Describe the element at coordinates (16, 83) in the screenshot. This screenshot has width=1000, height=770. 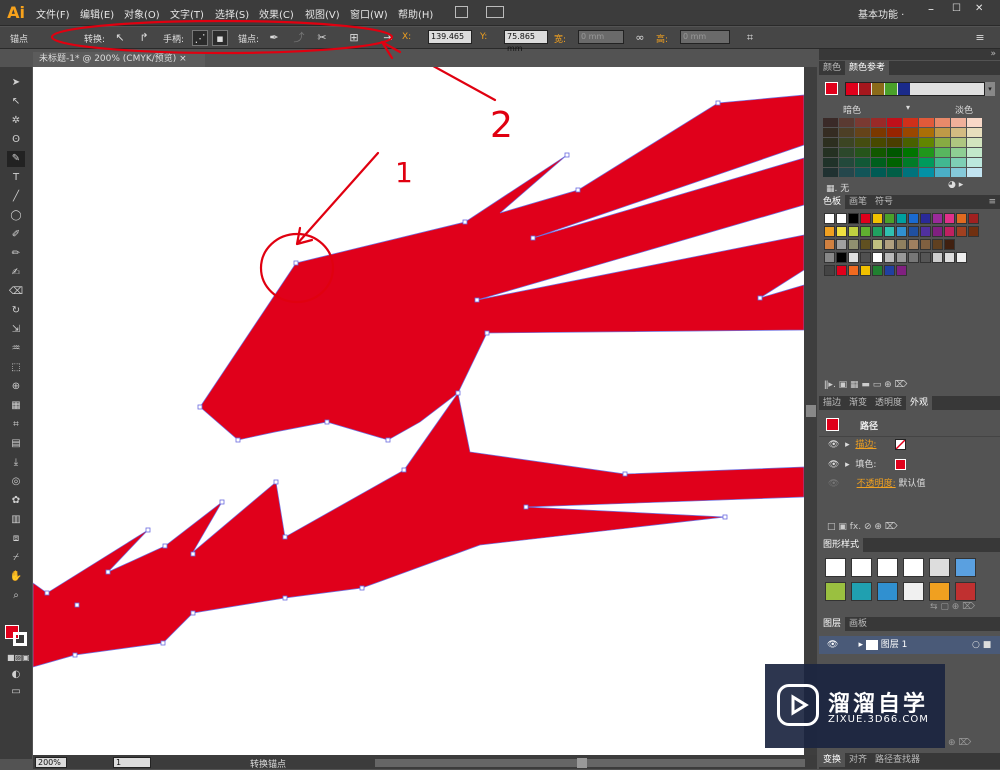
I see `selection-tool-icon: ➤` at that location.